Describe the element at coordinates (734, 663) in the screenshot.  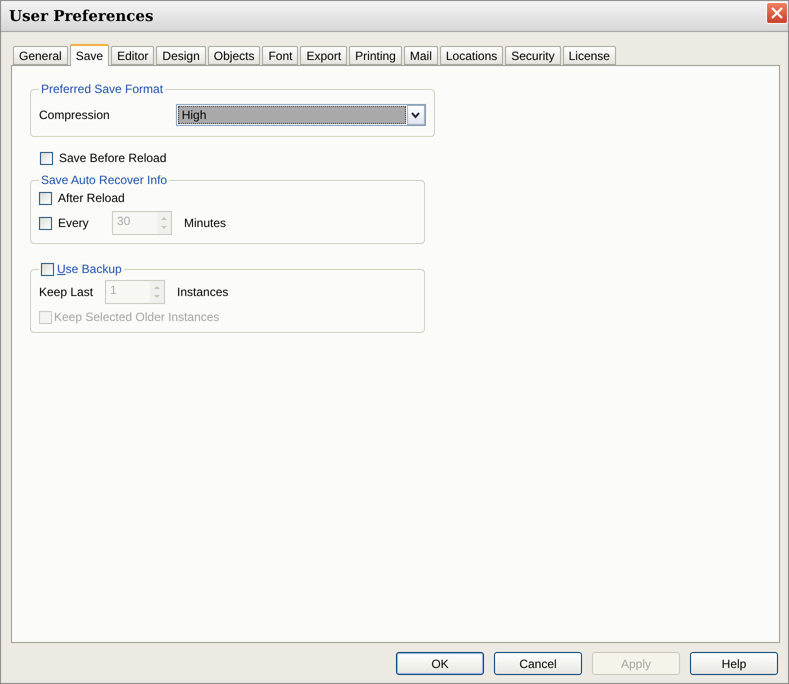
I see `dialog-button: Help` at that location.